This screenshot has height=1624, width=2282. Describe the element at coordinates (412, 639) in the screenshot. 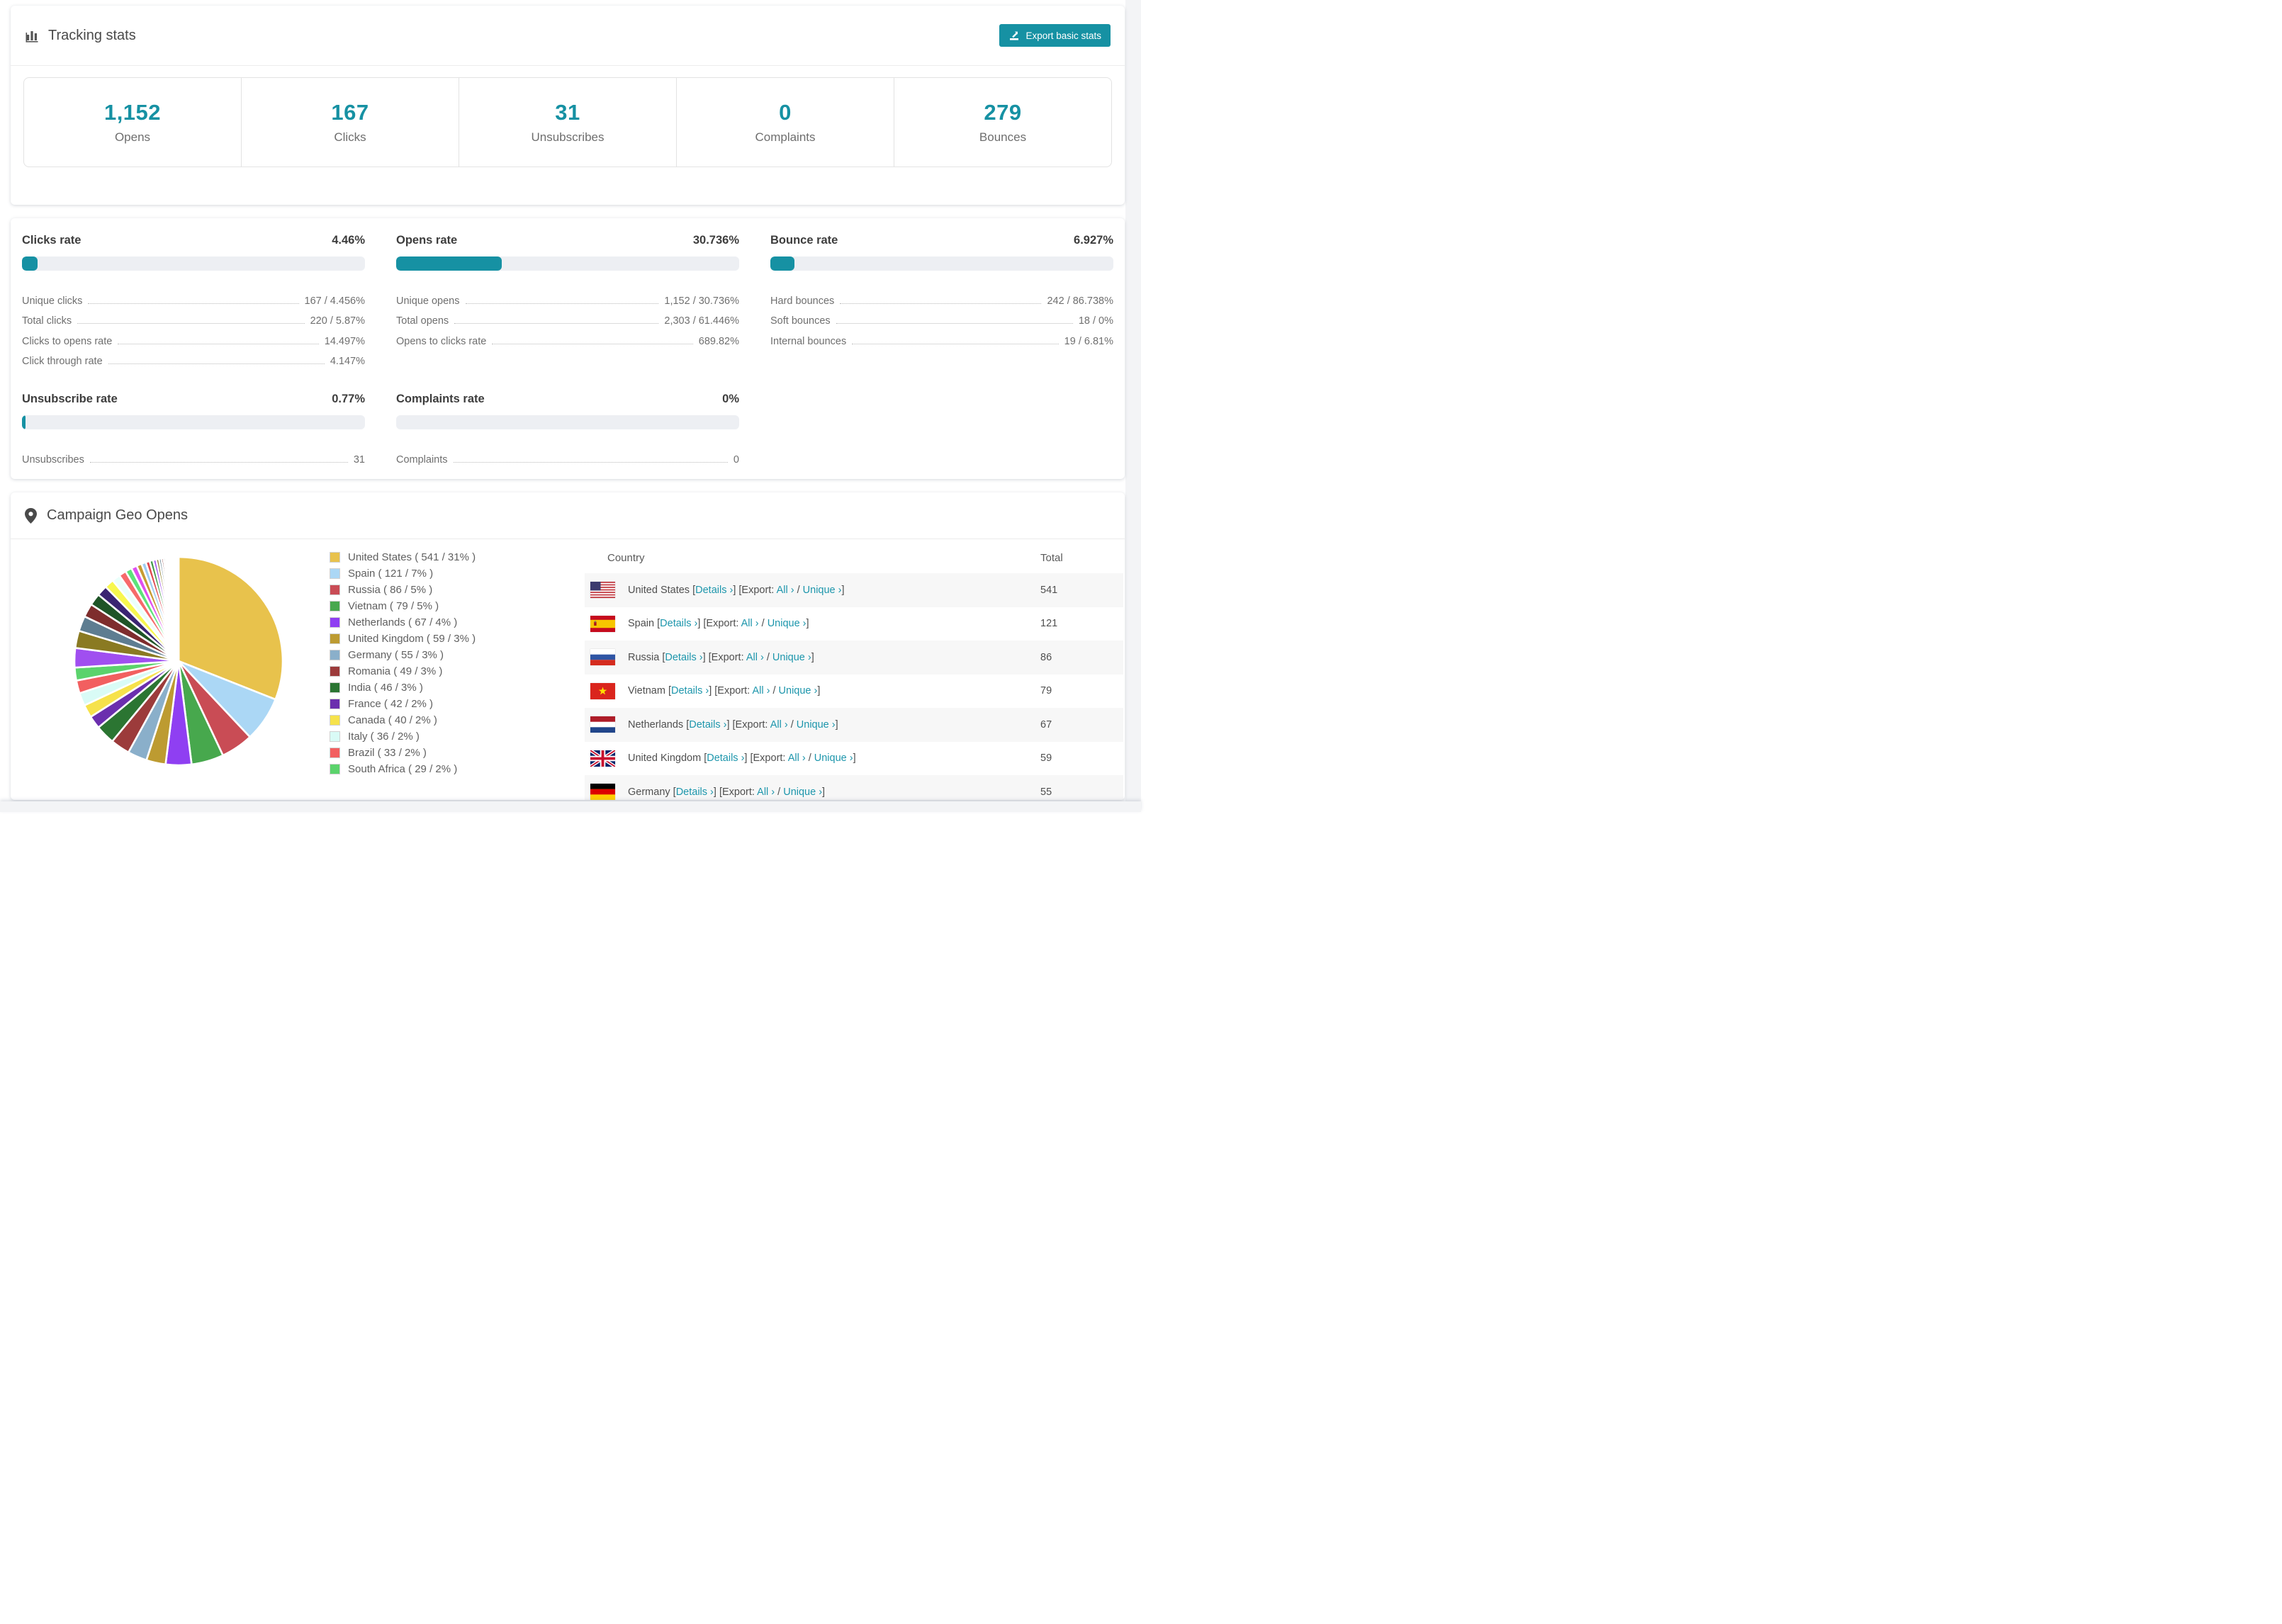

I see `legend-label: United Kingdom ( 59 / 3% )` at that location.